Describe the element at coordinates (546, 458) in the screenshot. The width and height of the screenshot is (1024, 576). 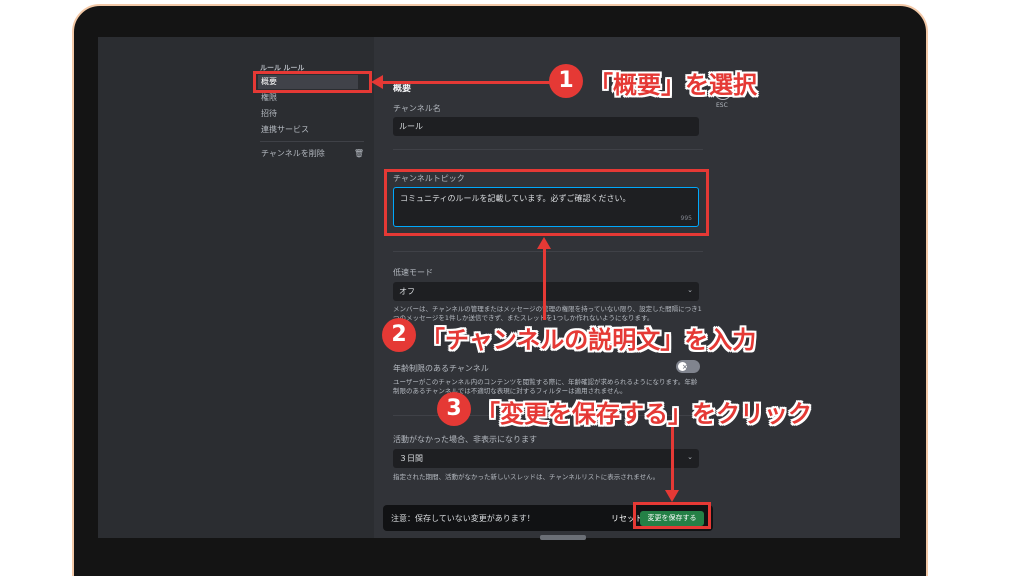
I see `inactive-select: ３日間 ⌄` at that location.